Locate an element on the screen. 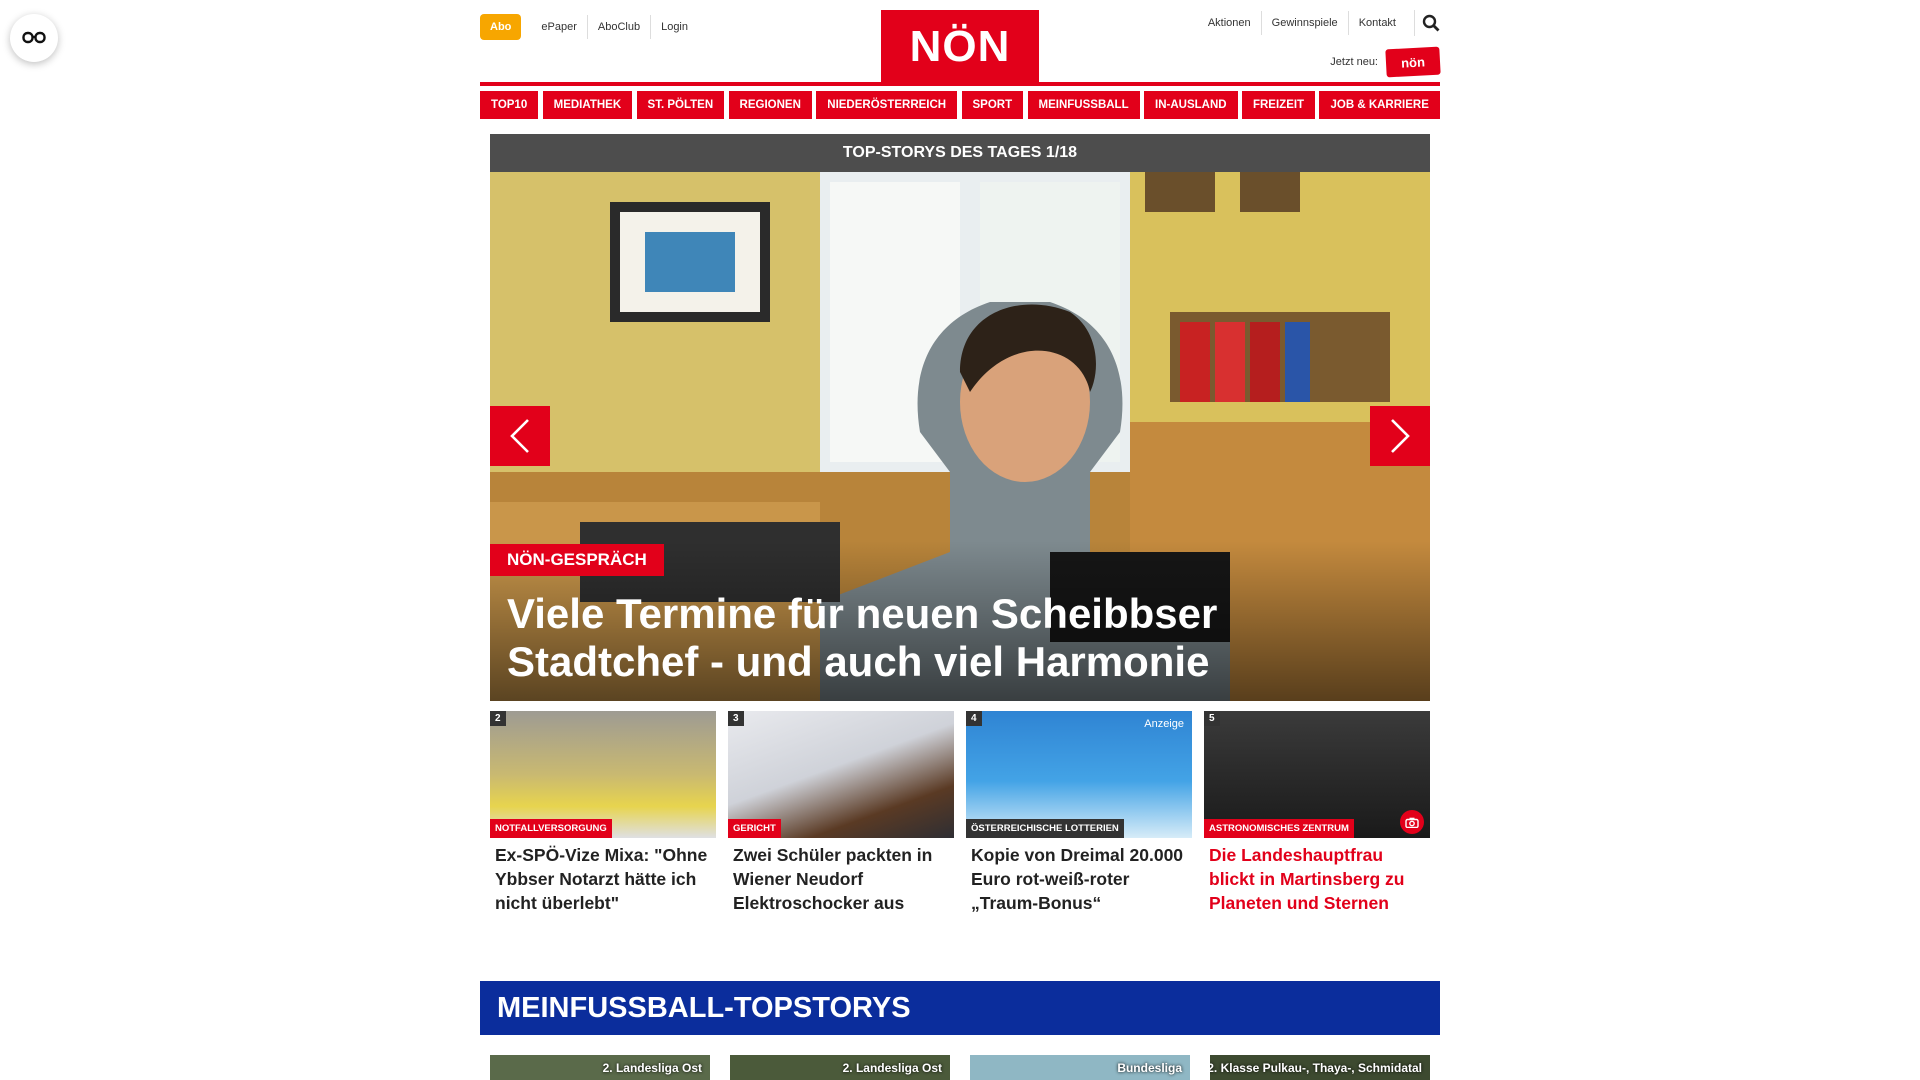 The height and width of the screenshot is (1080, 1920). chevron-right-icon is located at coordinates (1400, 436).